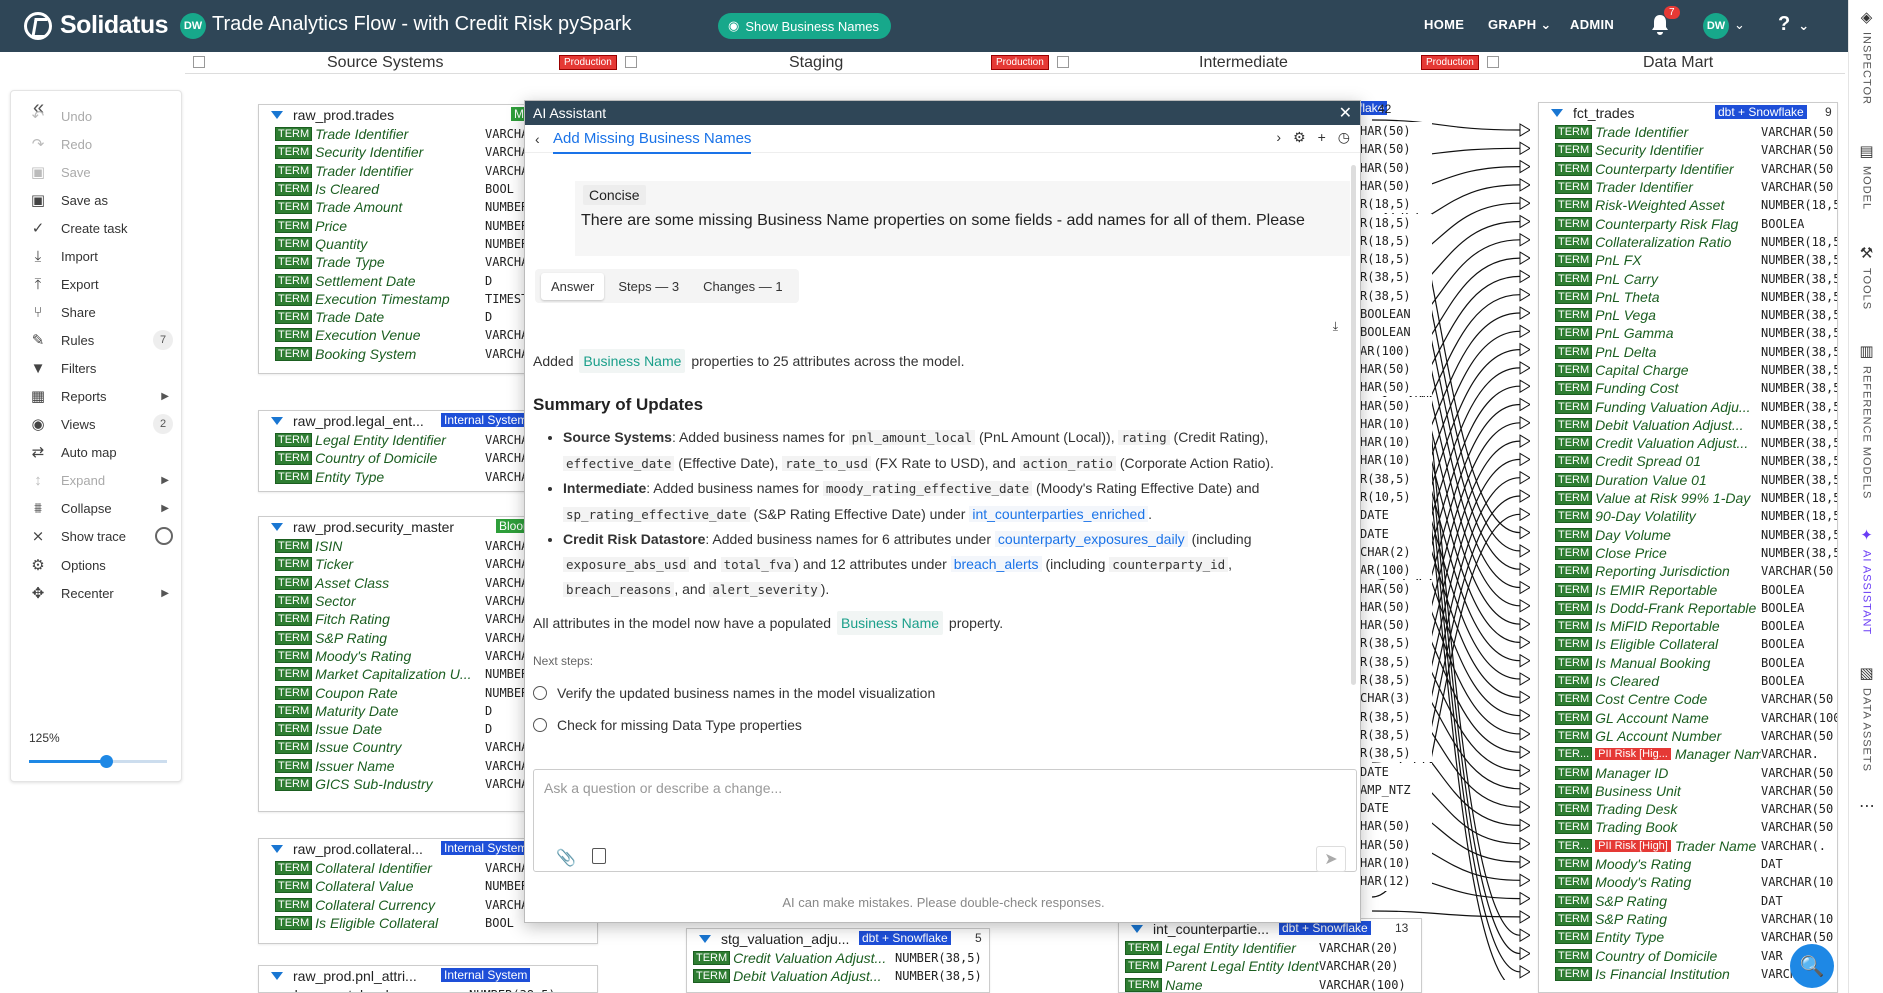 The image size is (1883, 993). What do you see at coordinates (1793, 24) in the screenshot?
I see `help-button: ? ⌄` at bounding box center [1793, 24].